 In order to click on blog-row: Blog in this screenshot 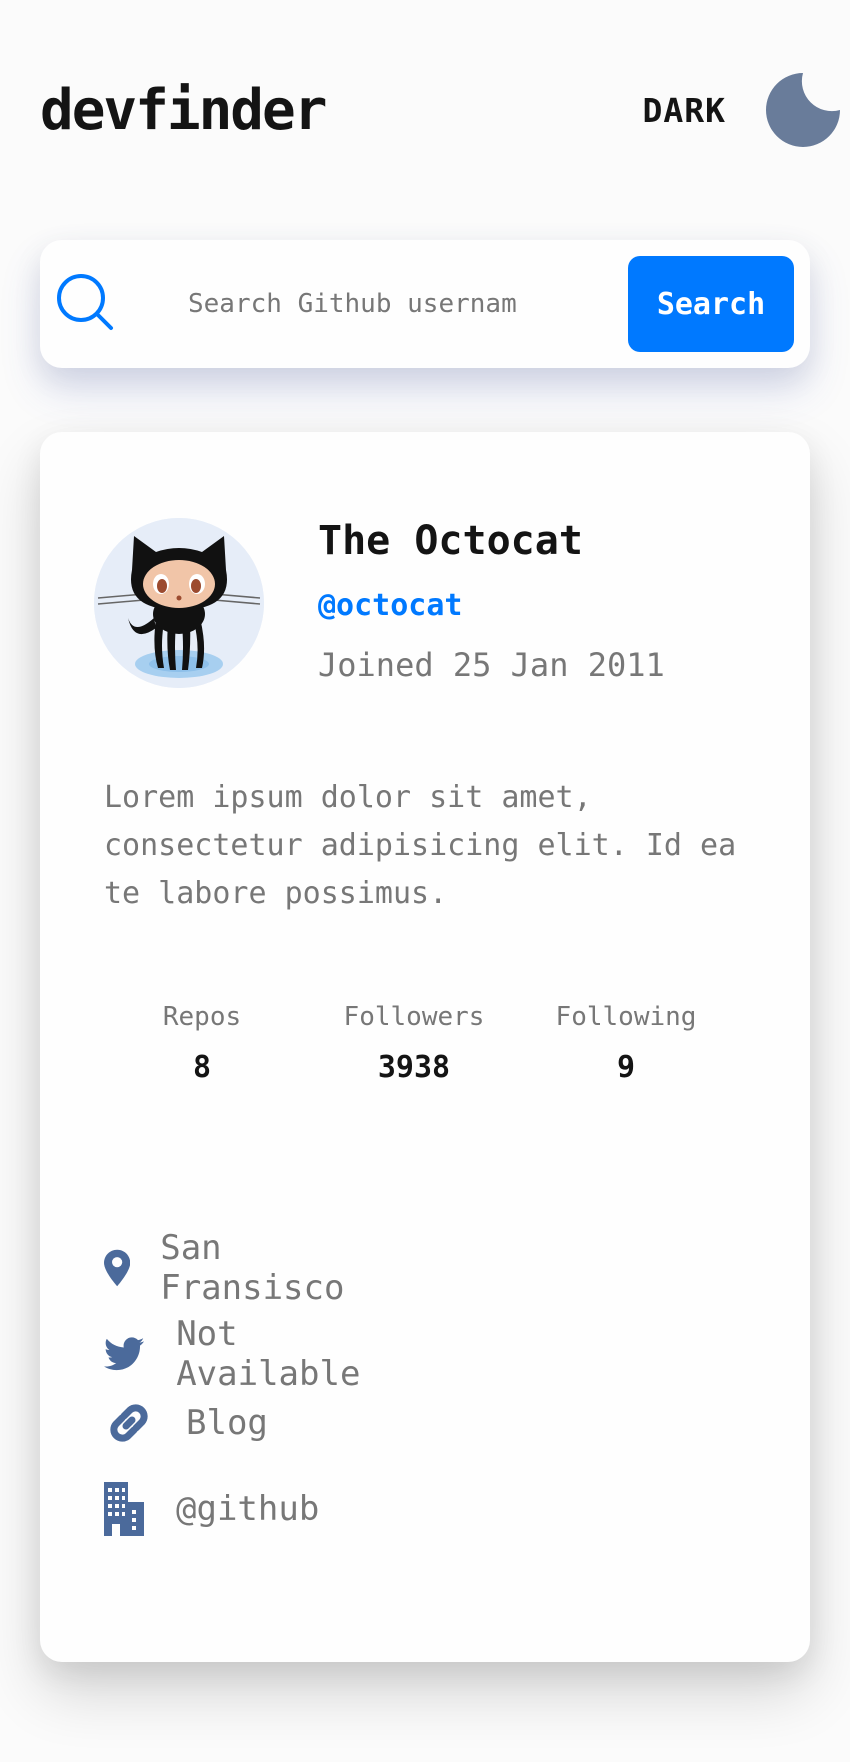, I will do `click(186, 1423)`.